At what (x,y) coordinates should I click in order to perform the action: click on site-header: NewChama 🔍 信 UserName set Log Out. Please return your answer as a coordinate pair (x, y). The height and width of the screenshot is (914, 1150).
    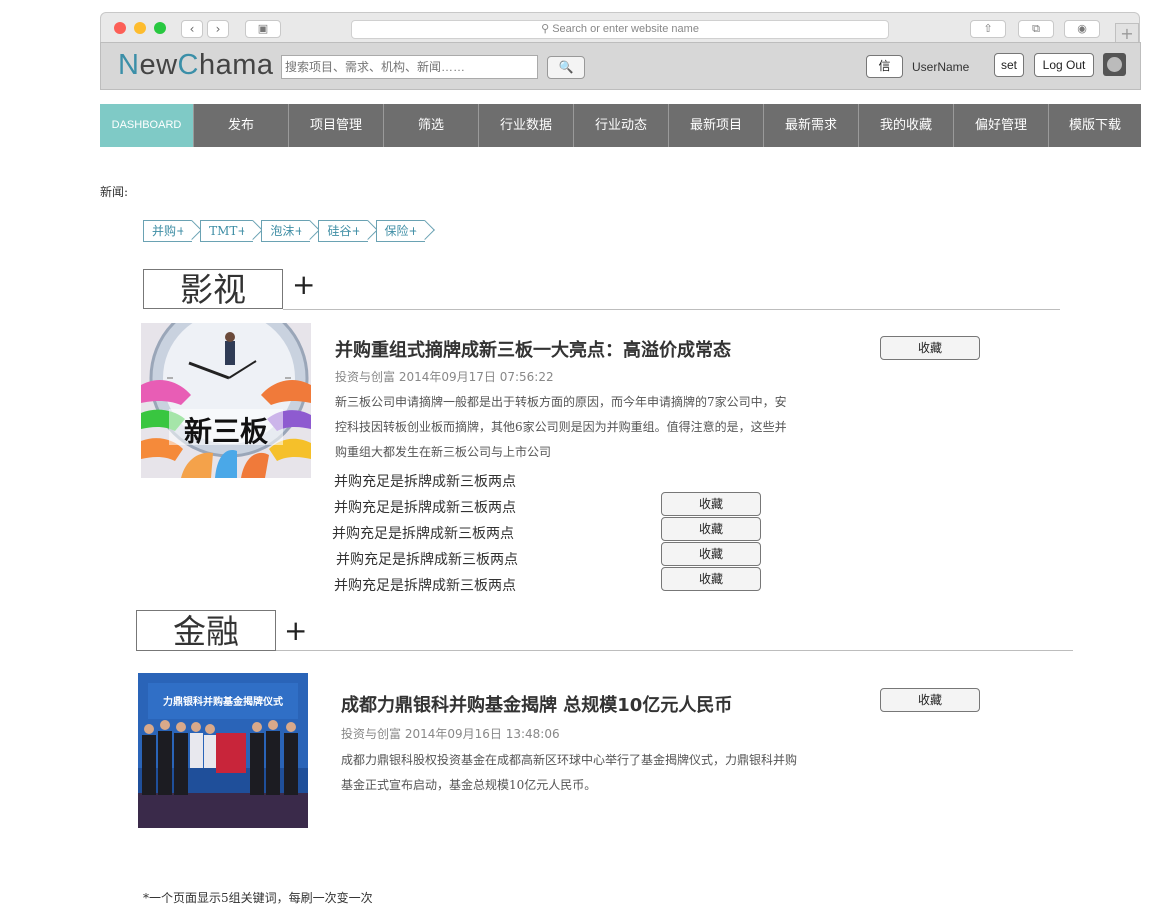
    Looking at the image, I should click on (620, 66).